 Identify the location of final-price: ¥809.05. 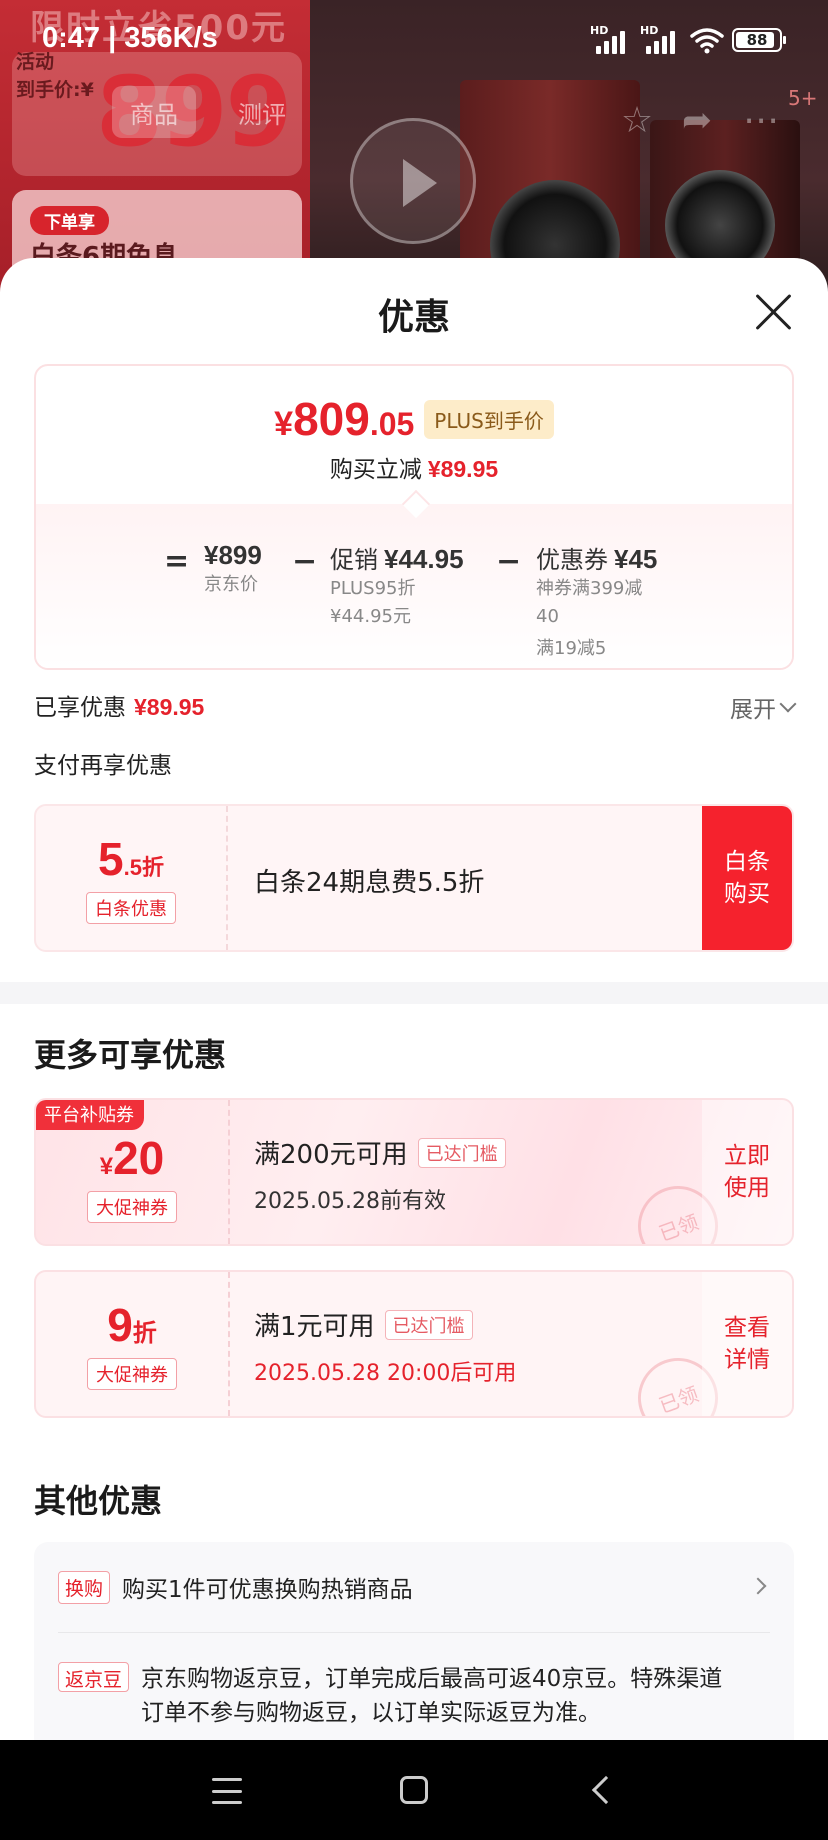
(344, 419).